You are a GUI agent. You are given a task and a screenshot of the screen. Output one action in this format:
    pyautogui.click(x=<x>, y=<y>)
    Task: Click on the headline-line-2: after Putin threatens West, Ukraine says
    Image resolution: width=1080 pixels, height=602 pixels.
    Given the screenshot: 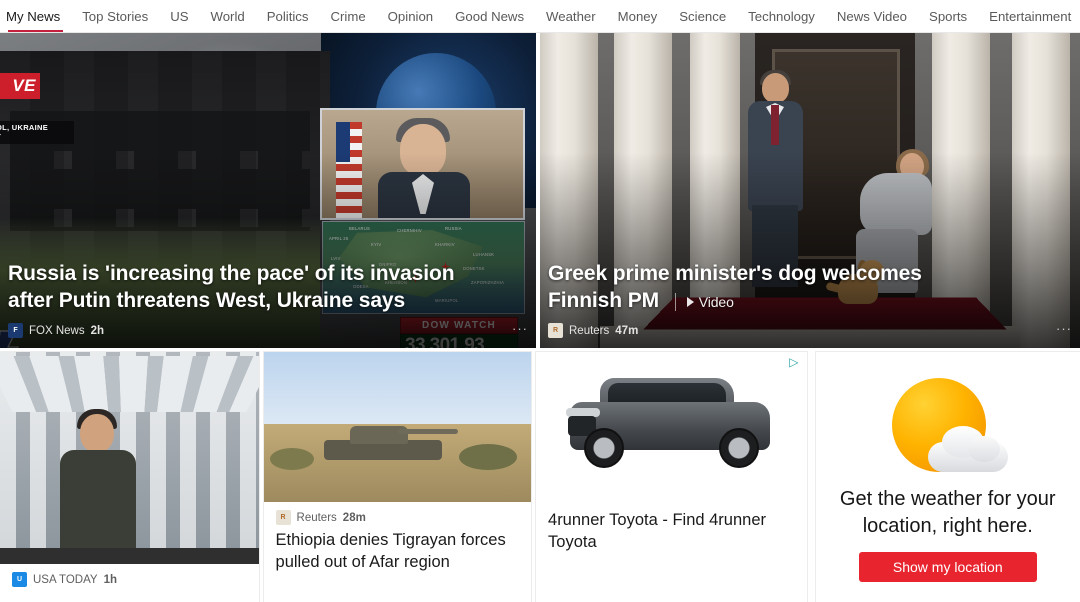 What is the action you would take?
    pyautogui.click(x=207, y=301)
    